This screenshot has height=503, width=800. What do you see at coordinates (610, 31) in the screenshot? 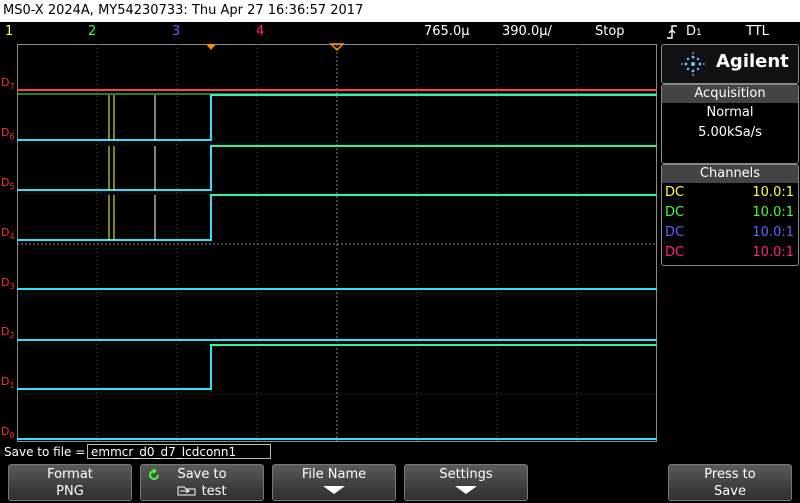
I see `run-state: Stop` at bounding box center [610, 31].